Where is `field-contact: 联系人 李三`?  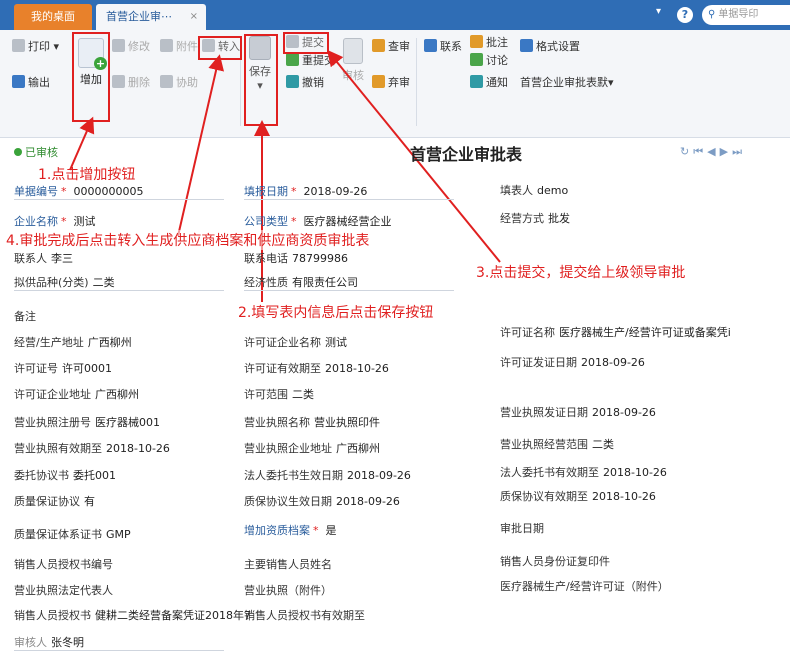 field-contact: 联系人 李三 is located at coordinates (43, 258).